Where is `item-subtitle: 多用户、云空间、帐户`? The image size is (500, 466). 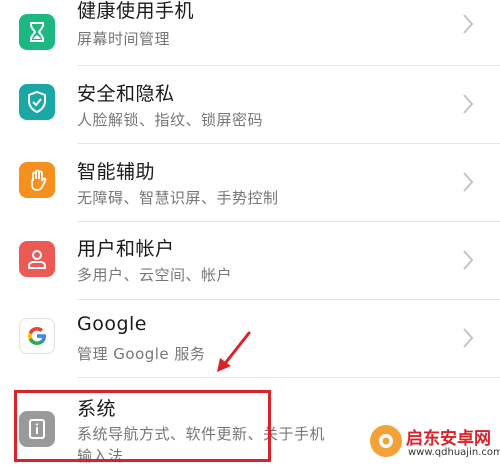
item-subtitle: 多用户、云空间、帐户 is located at coordinates (155, 275).